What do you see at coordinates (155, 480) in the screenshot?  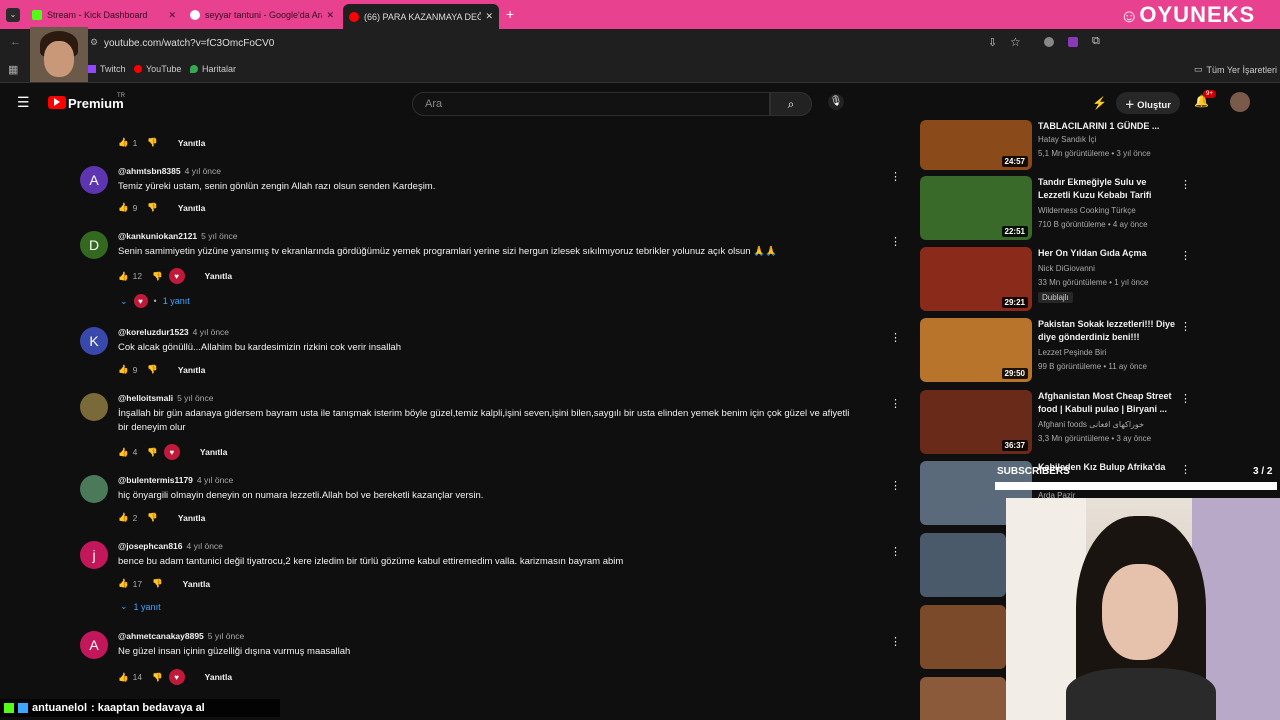 I see `author-handle: @bulentermis1179` at bounding box center [155, 480].